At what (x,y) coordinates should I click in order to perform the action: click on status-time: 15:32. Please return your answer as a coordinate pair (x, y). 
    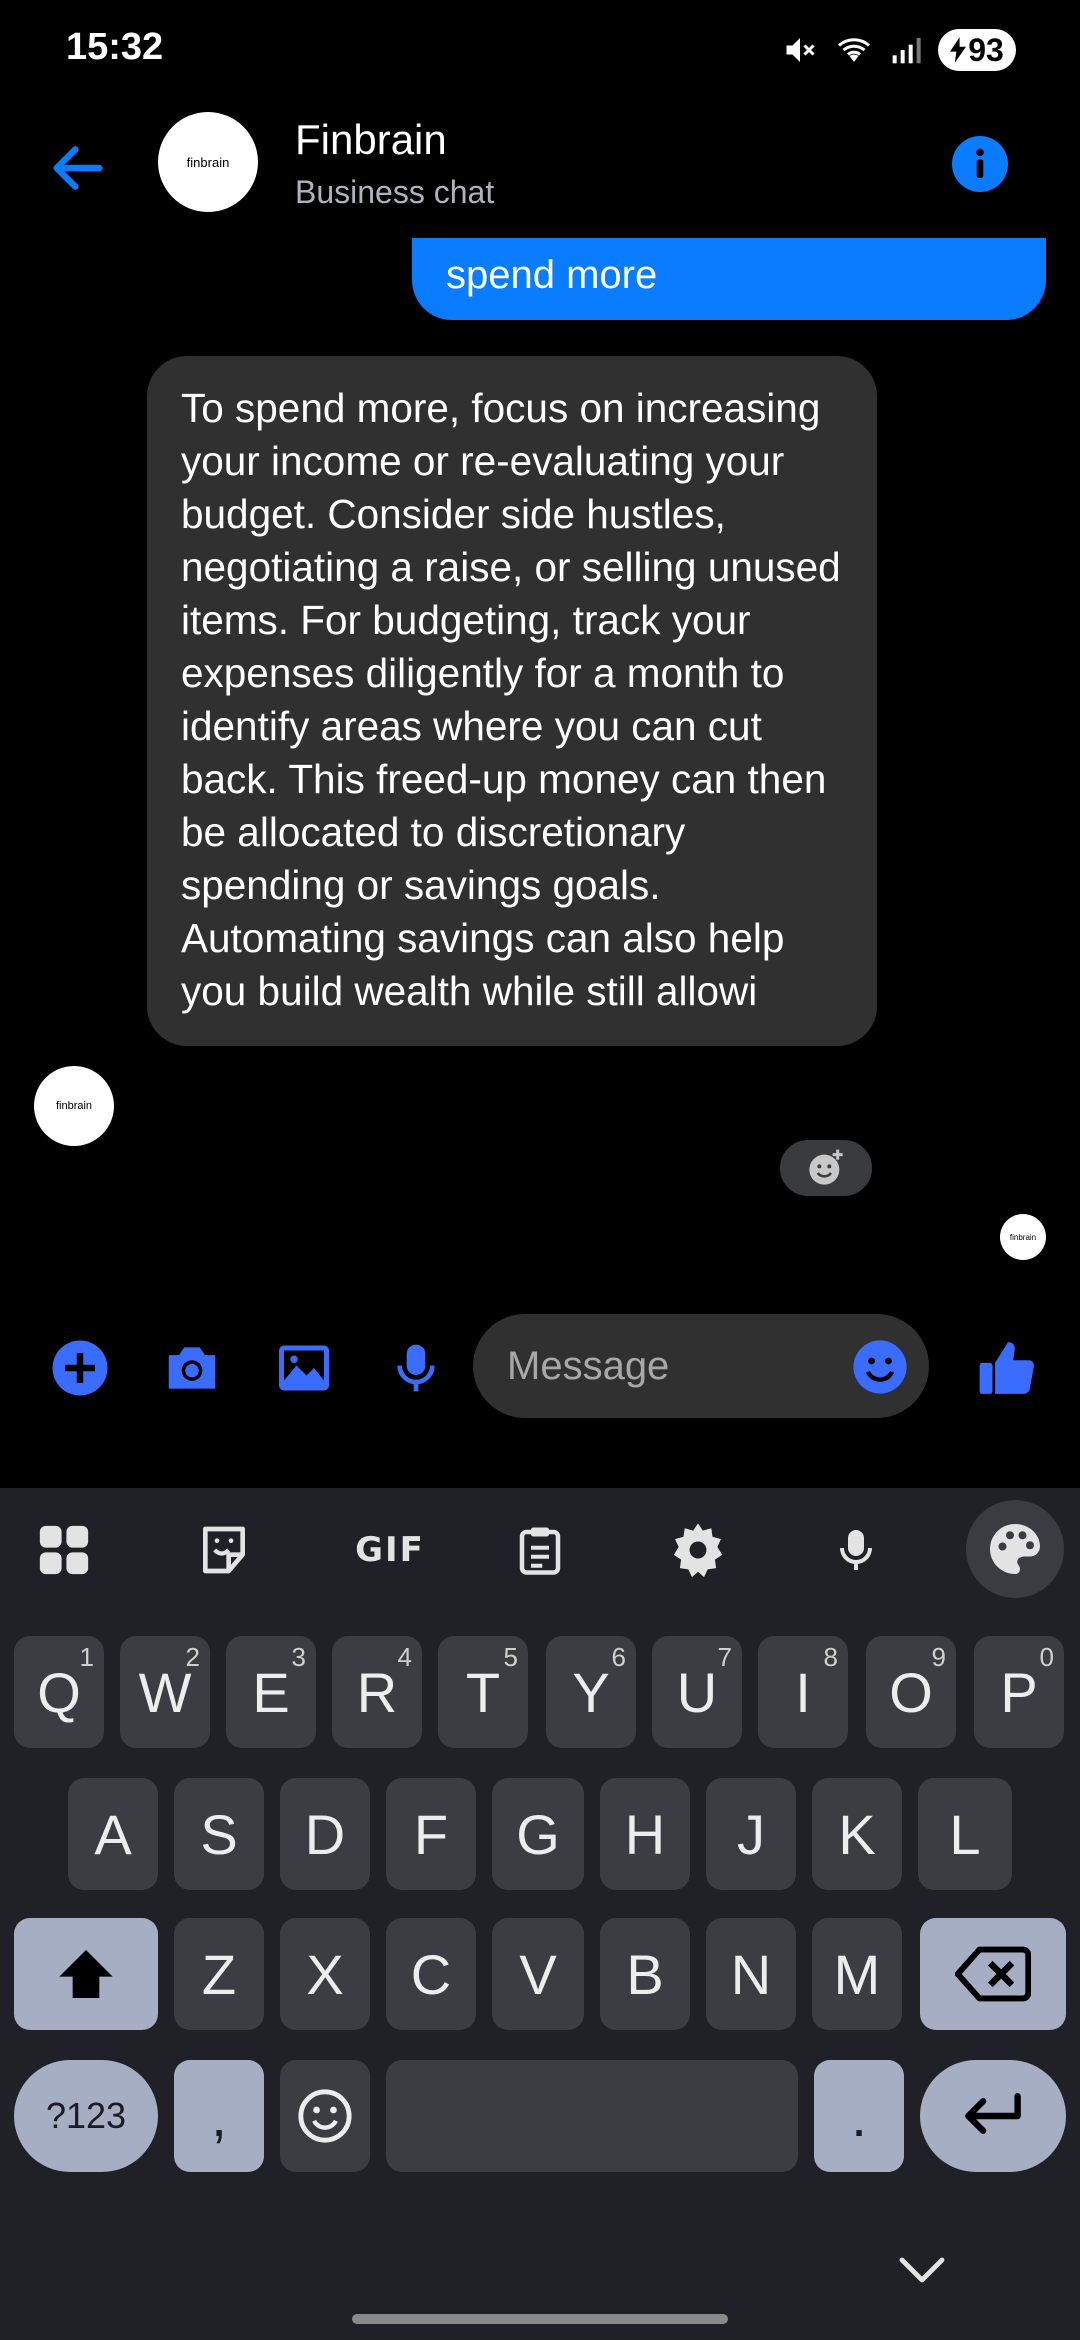
    Looking at the image, I should click on (115, 47).